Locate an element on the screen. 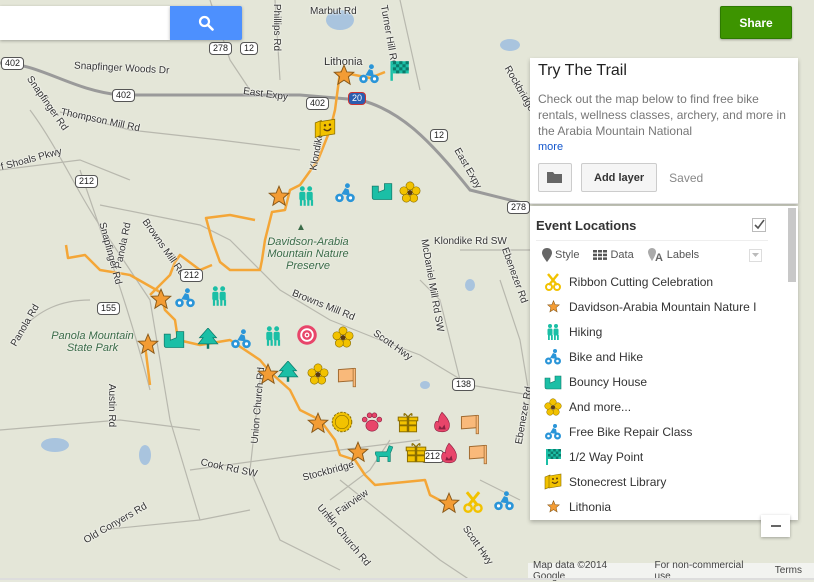 The image size is (814, 582). data-label: Data is located at coordinates (622, 255).